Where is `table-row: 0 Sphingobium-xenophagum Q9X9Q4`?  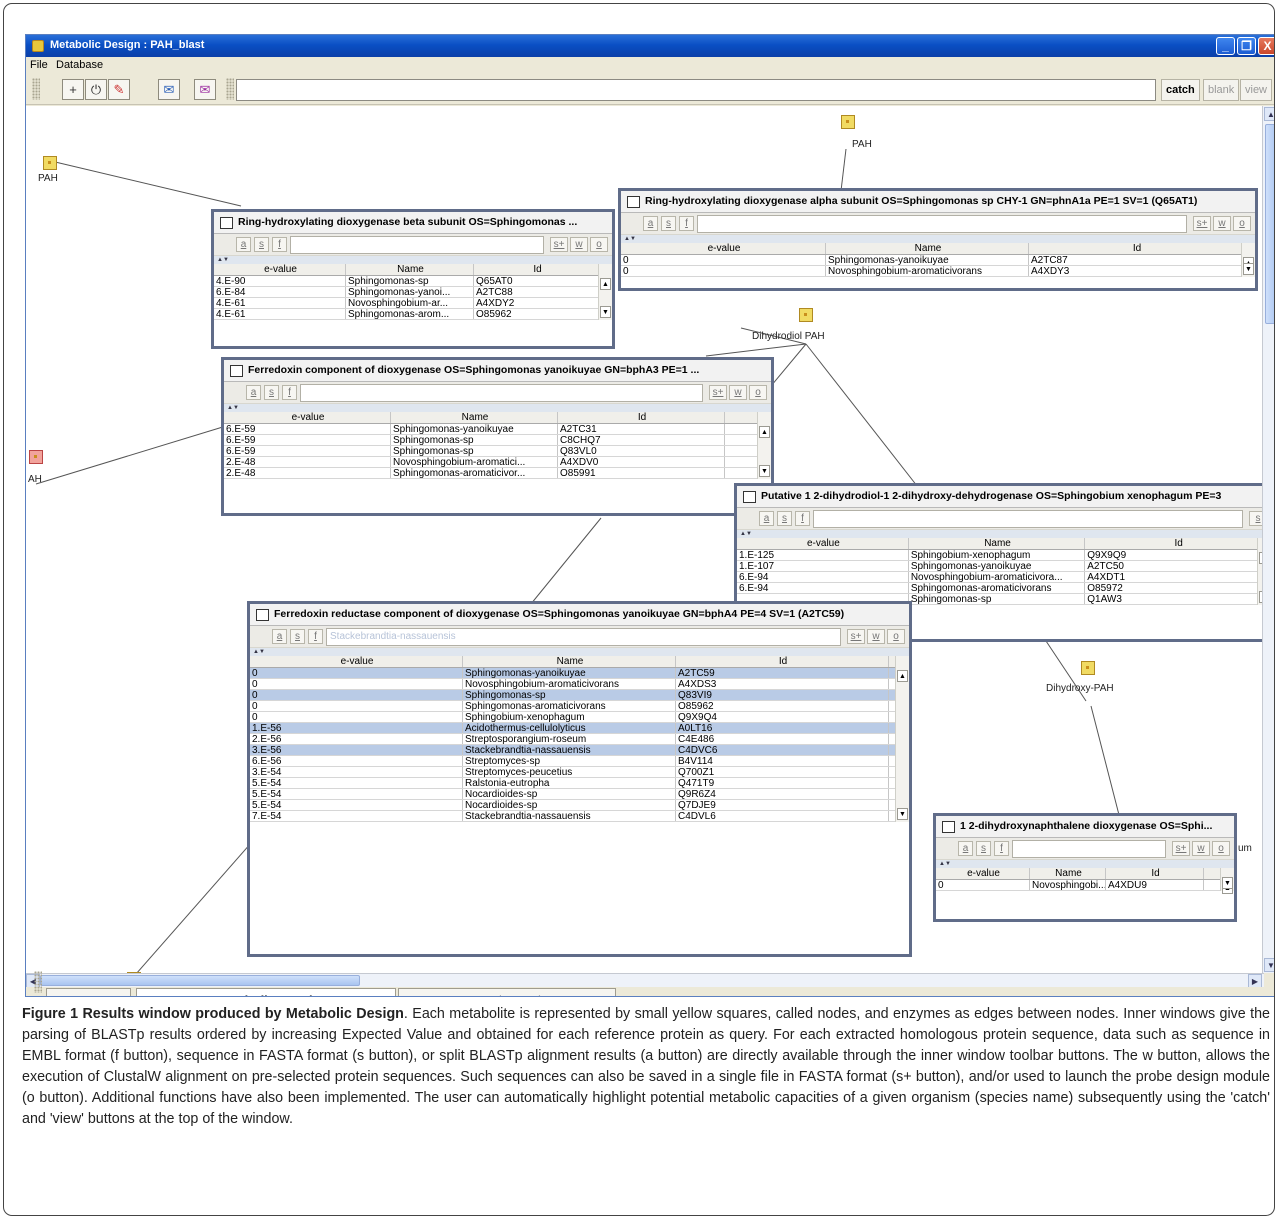 table-row: 0 Sphingobium-xenophagum Q9X9Q4 is located at coordinates (579, 717).